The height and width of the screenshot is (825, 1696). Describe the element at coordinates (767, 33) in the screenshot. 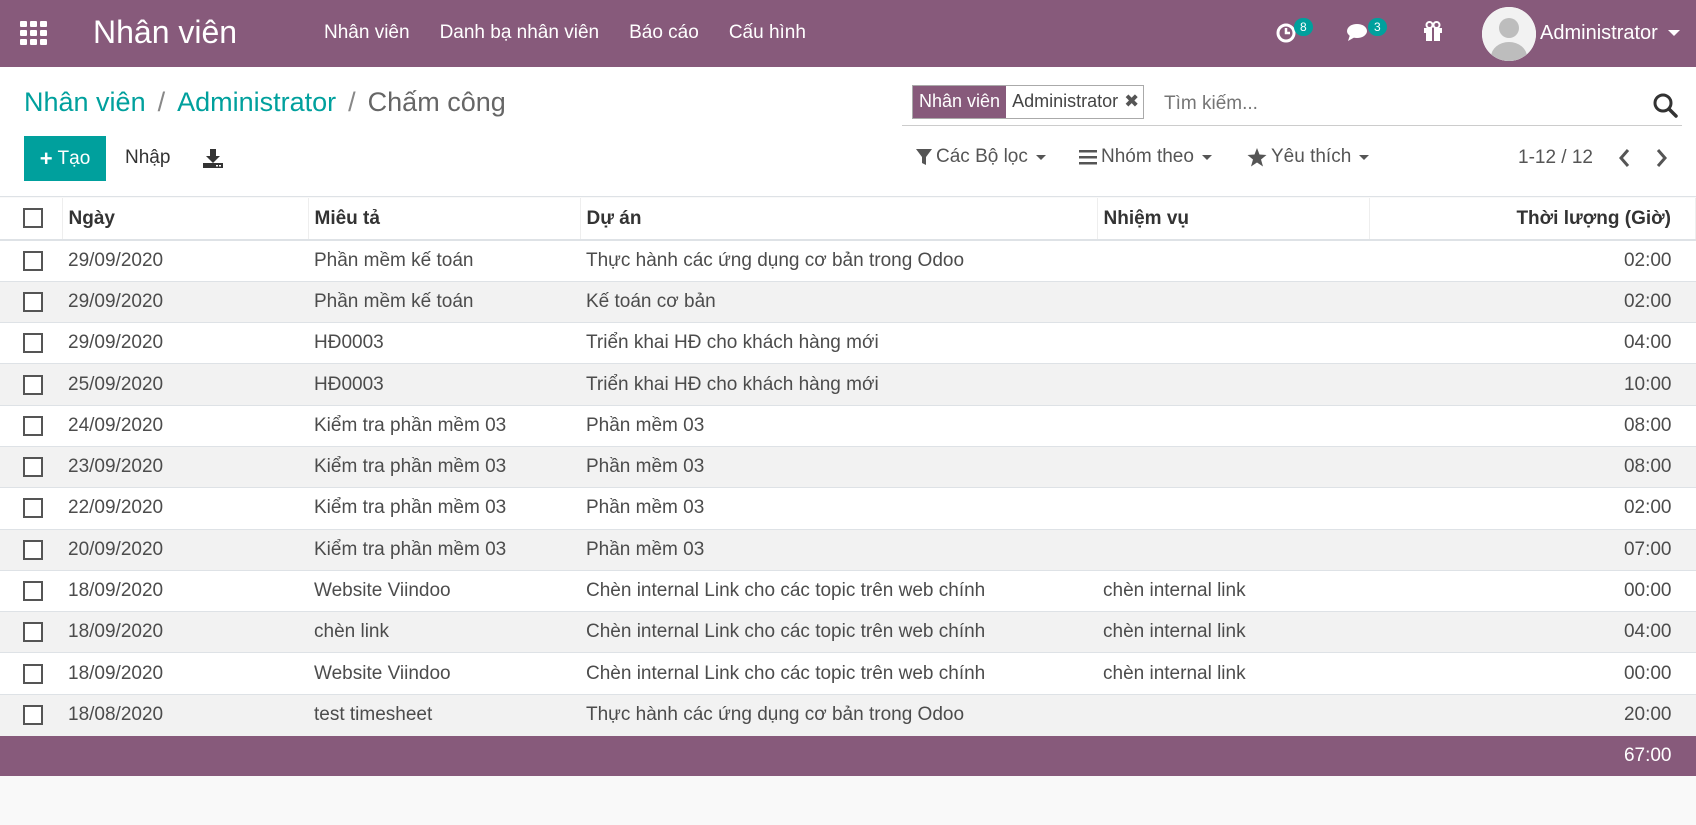

I see `menu-item-configuration: Cấu hình` at that location.